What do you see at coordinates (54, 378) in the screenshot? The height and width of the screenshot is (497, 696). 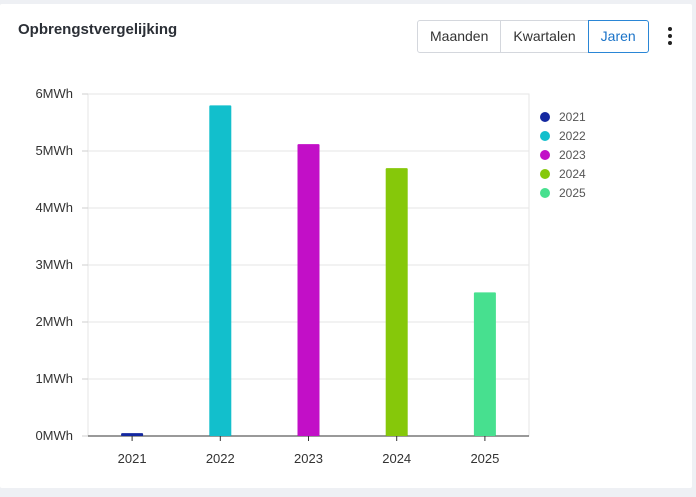 I see `y-tick-label: 1MWh` at bounding box center [54, 378].